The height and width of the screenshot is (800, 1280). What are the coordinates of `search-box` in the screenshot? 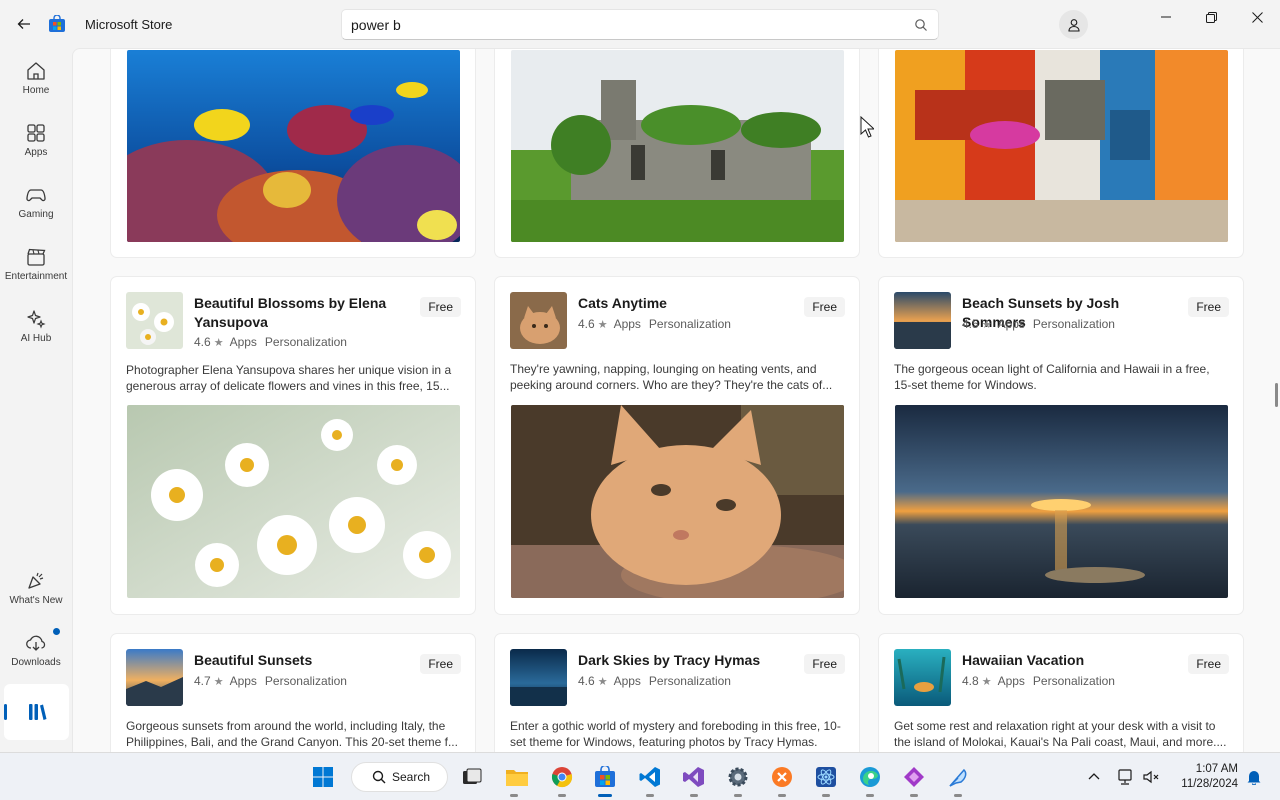 It's located at (640, 24).